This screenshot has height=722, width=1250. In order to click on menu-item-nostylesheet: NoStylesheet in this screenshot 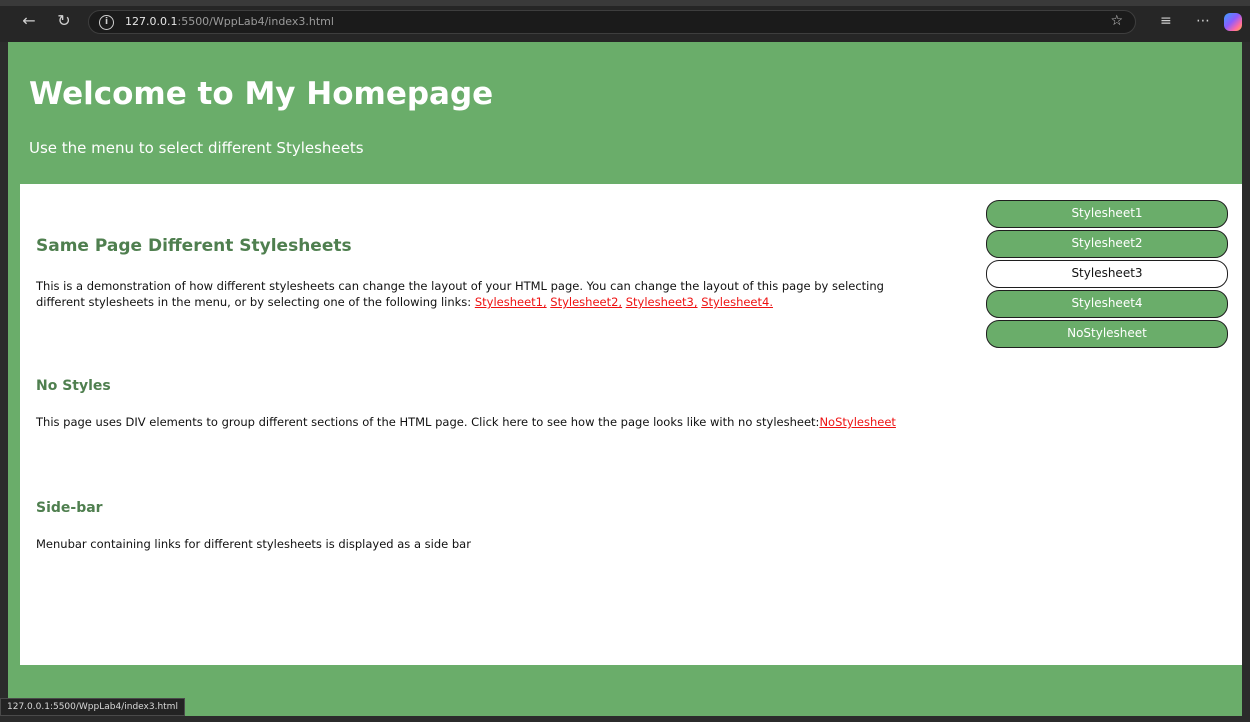, I will do `click(1107, 334)`.